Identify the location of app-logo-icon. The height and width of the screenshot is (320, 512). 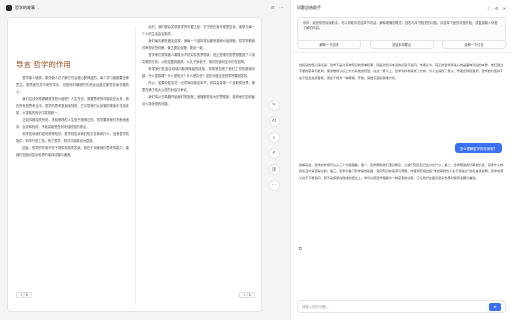
(9, 8).